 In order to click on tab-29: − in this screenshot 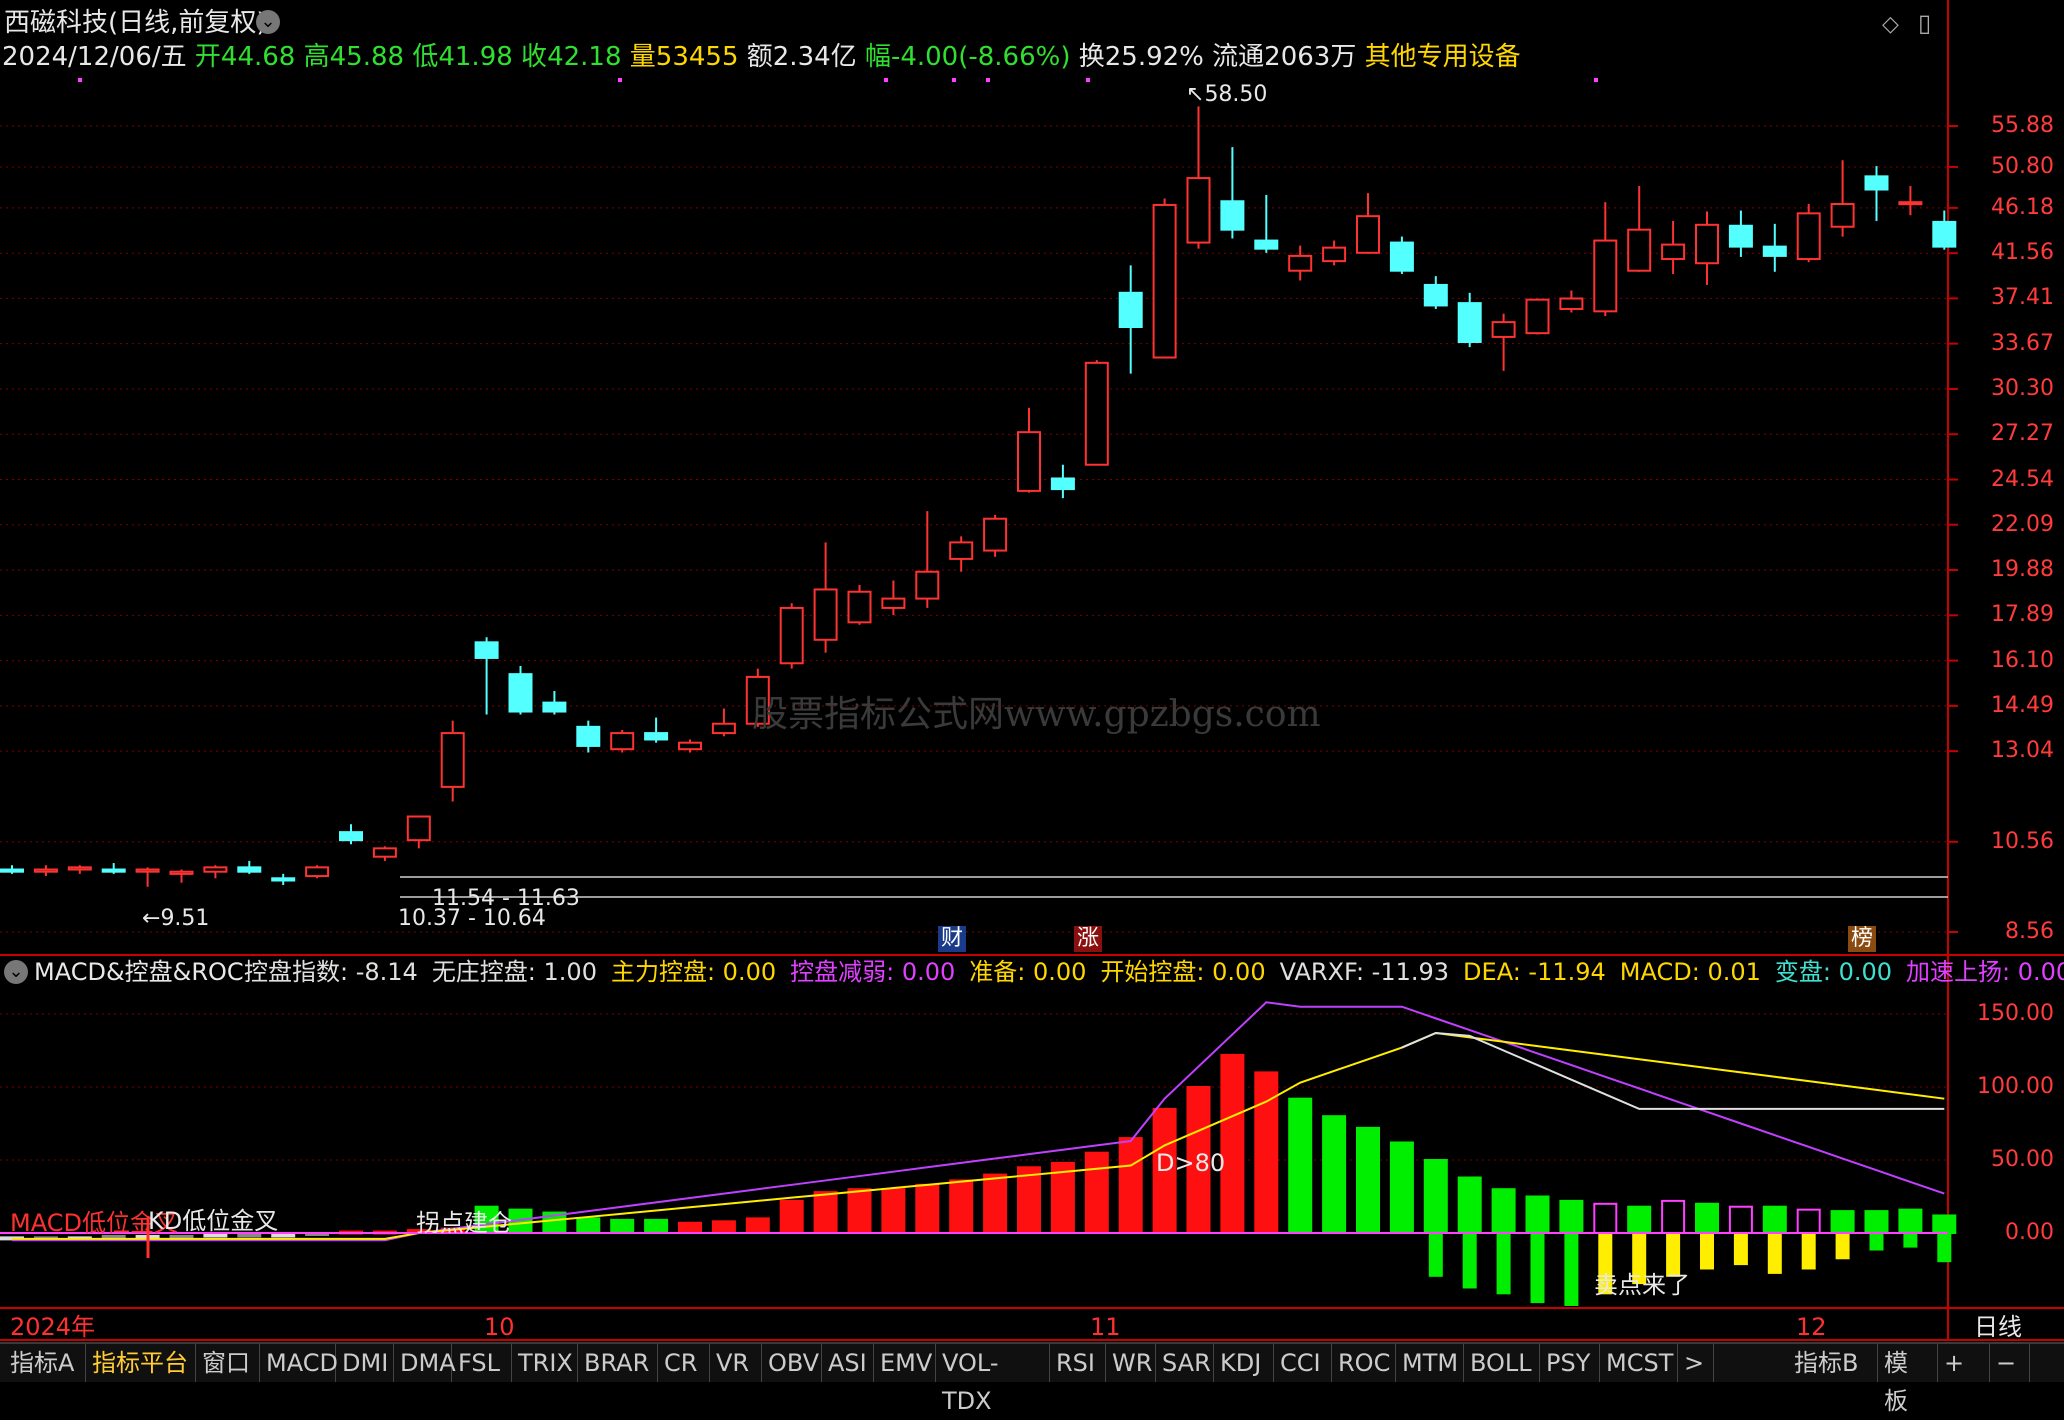, I will do `click(2010, 1363)`.